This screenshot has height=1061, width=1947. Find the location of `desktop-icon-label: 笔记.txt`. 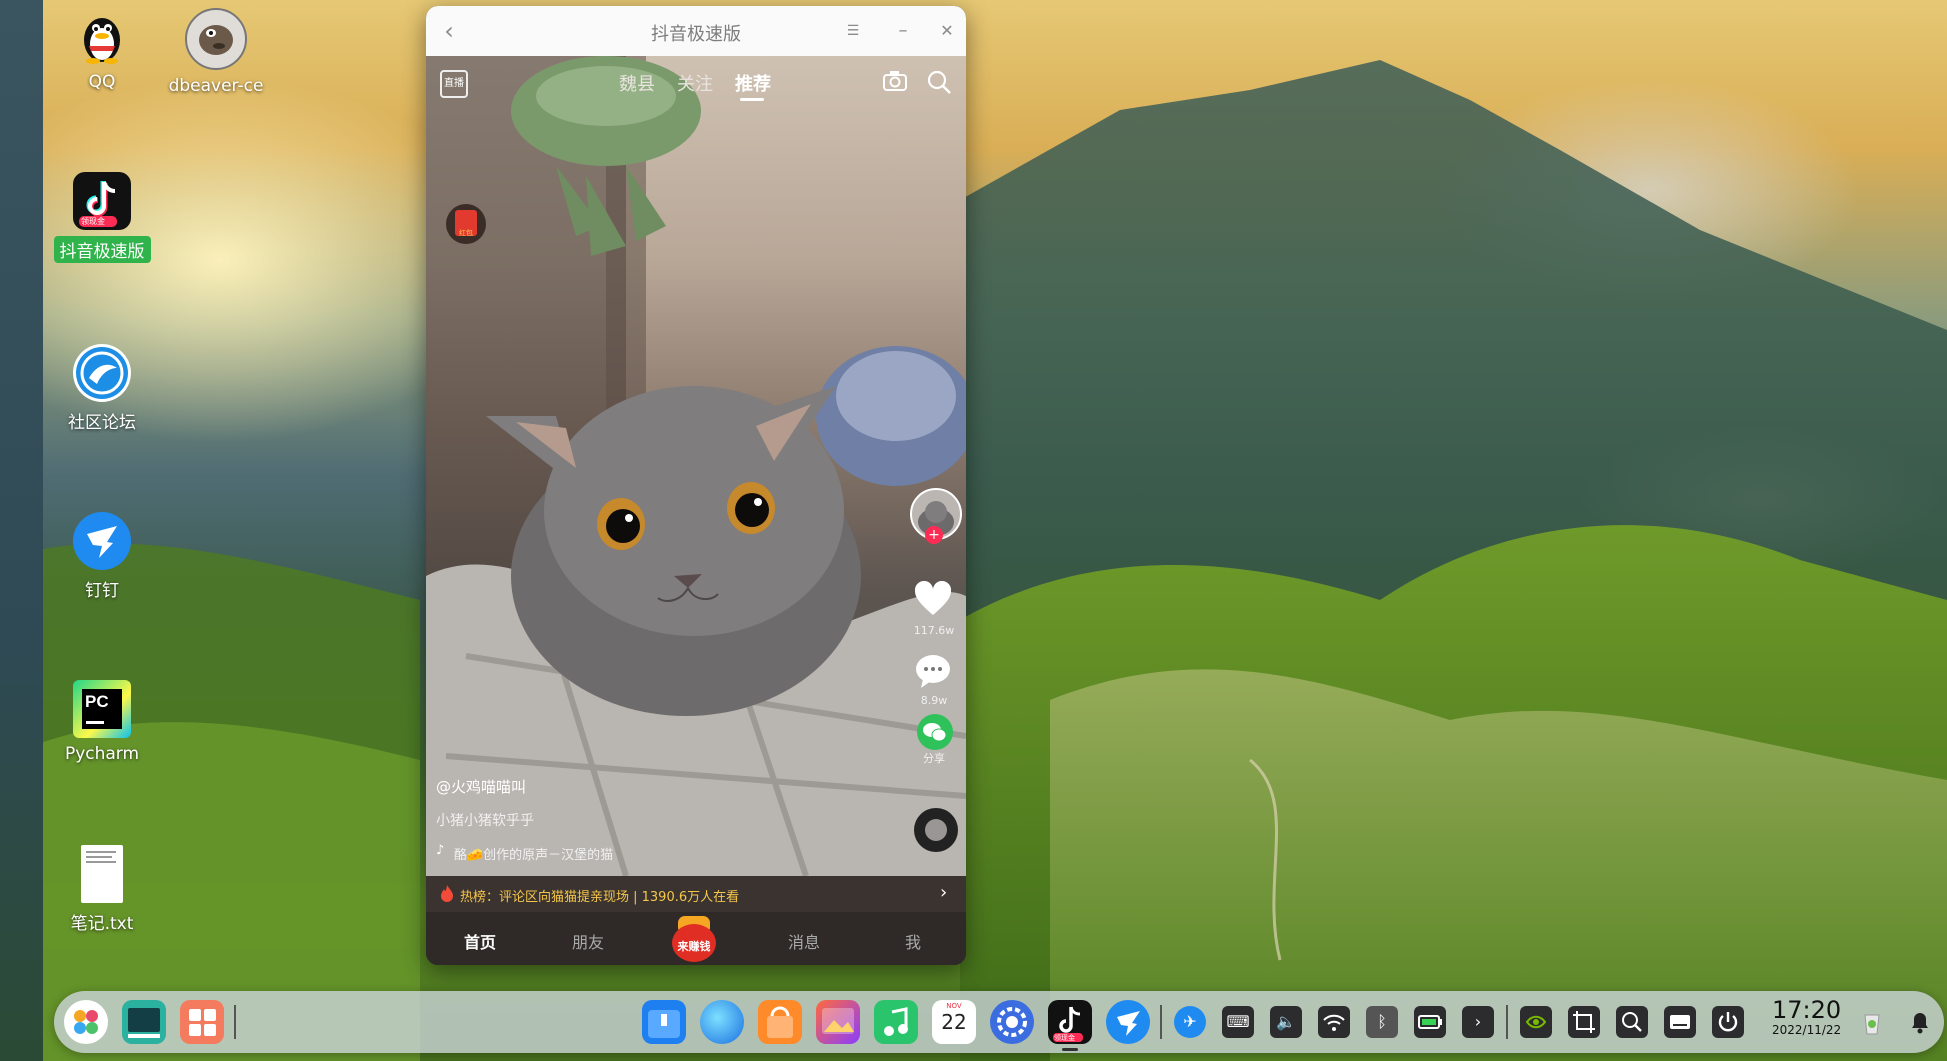

desktop-icon-label: 笔记.txt is located at coordinates (102, 924).